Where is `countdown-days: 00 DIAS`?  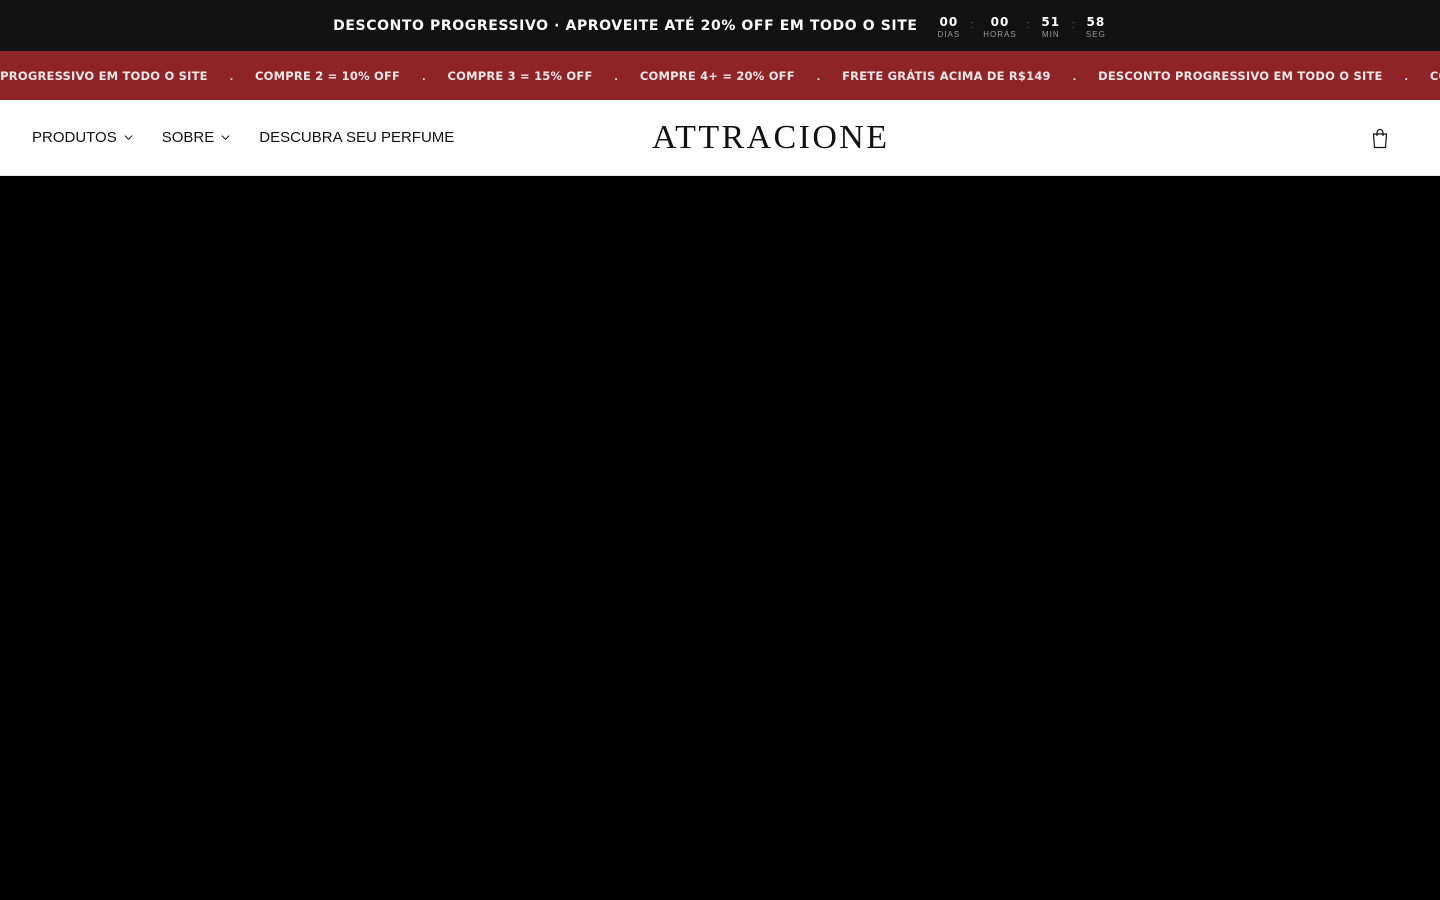
countdown-days: 00 DIAS is located at coordinates (949, 27).